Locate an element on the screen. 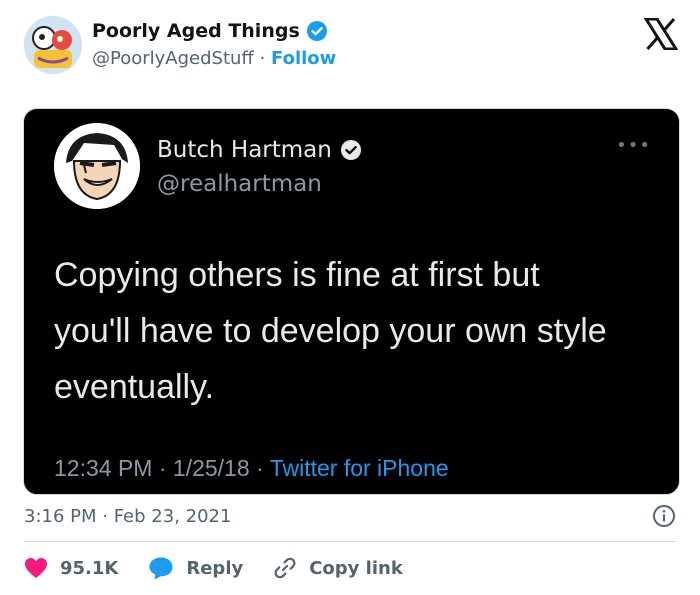 The image size is (700, 595). copy-link-label: Copy link is located at coordinates (356, 568).